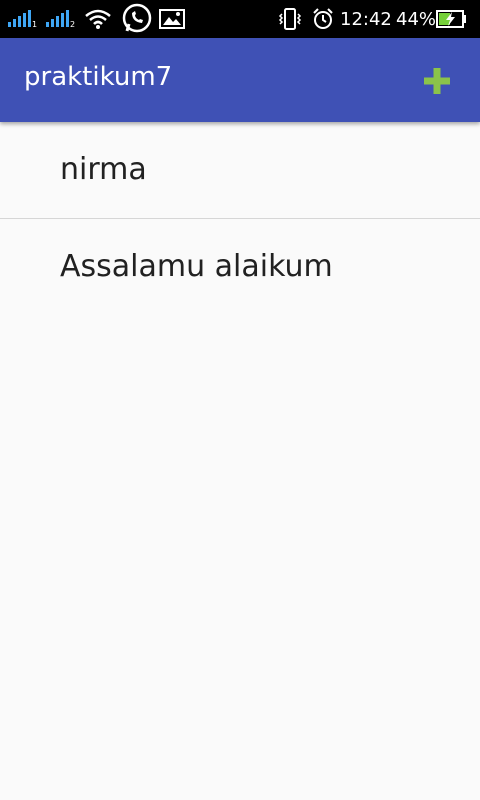  I want to click on list-item: Assalamu alaikum, so click(240, 267).